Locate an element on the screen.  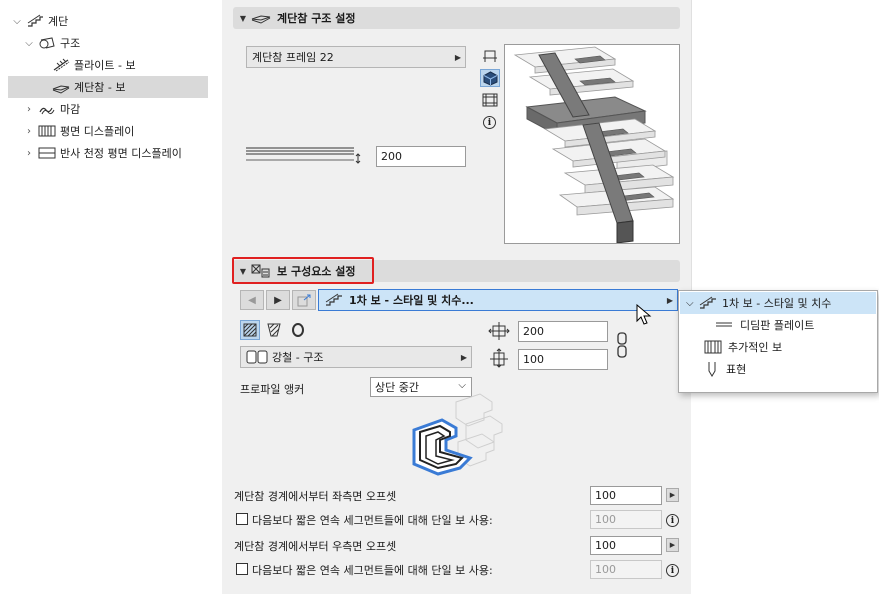
floor-plan-icon is located at coordinates (47, 131).